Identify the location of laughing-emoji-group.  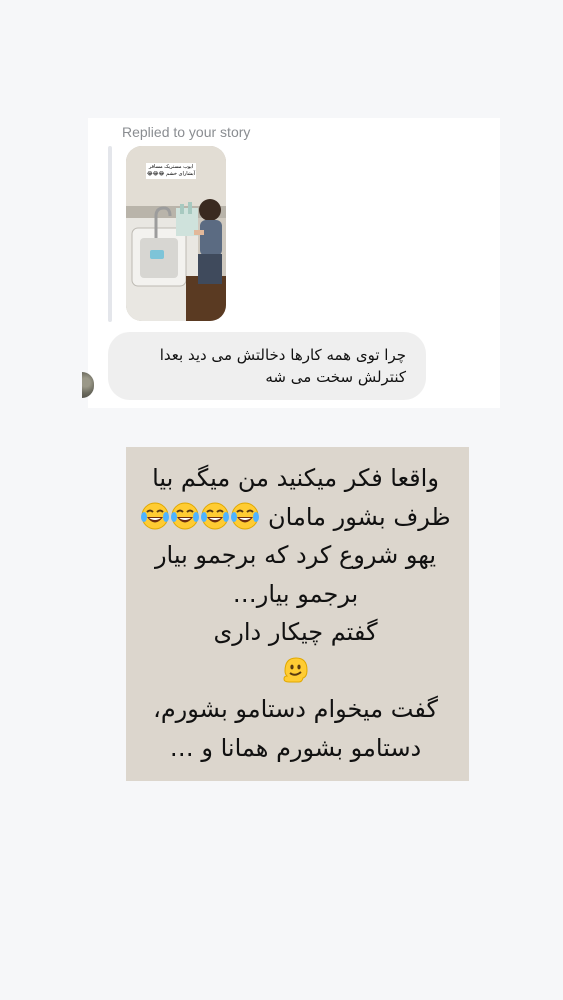
(200, 517).